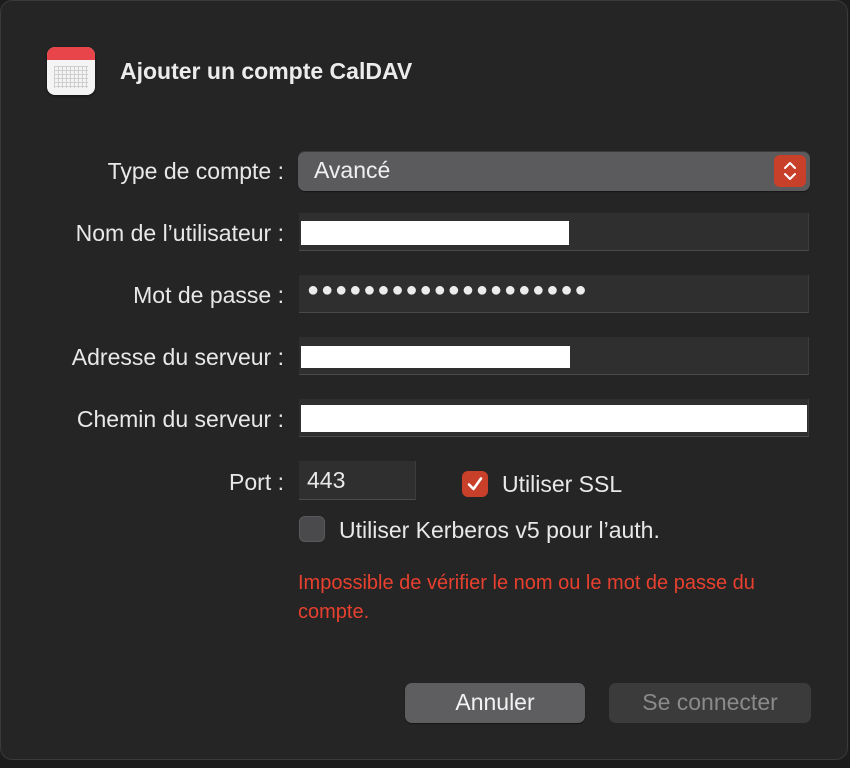 This screenshot has height=768, width=850. I want to click on ssl-label: Utiliser SSL, so click(562, 484).